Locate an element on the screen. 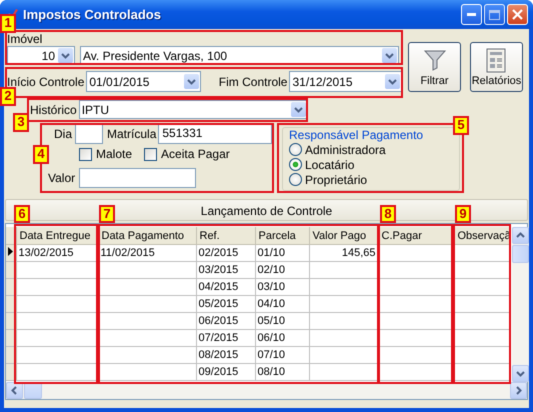 This screenshot has height=412, width=533. reports-button: Relatórios is located at coordinates (496, 67).